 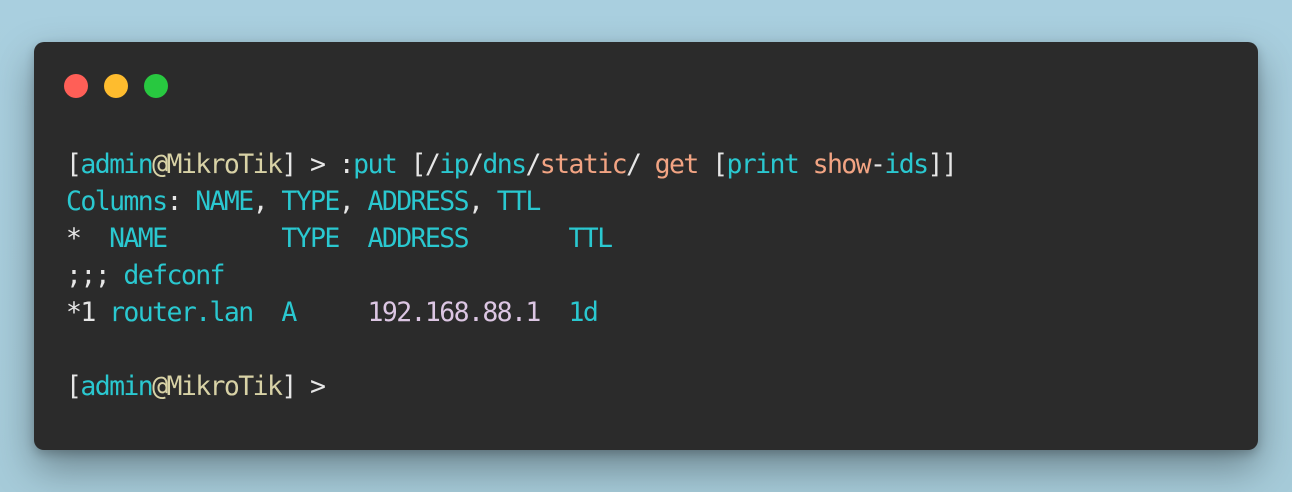 What do you see at coordinates (677, 164) in the screenshot?
I see `terminal-token: get` at bounding box center [677, 164].